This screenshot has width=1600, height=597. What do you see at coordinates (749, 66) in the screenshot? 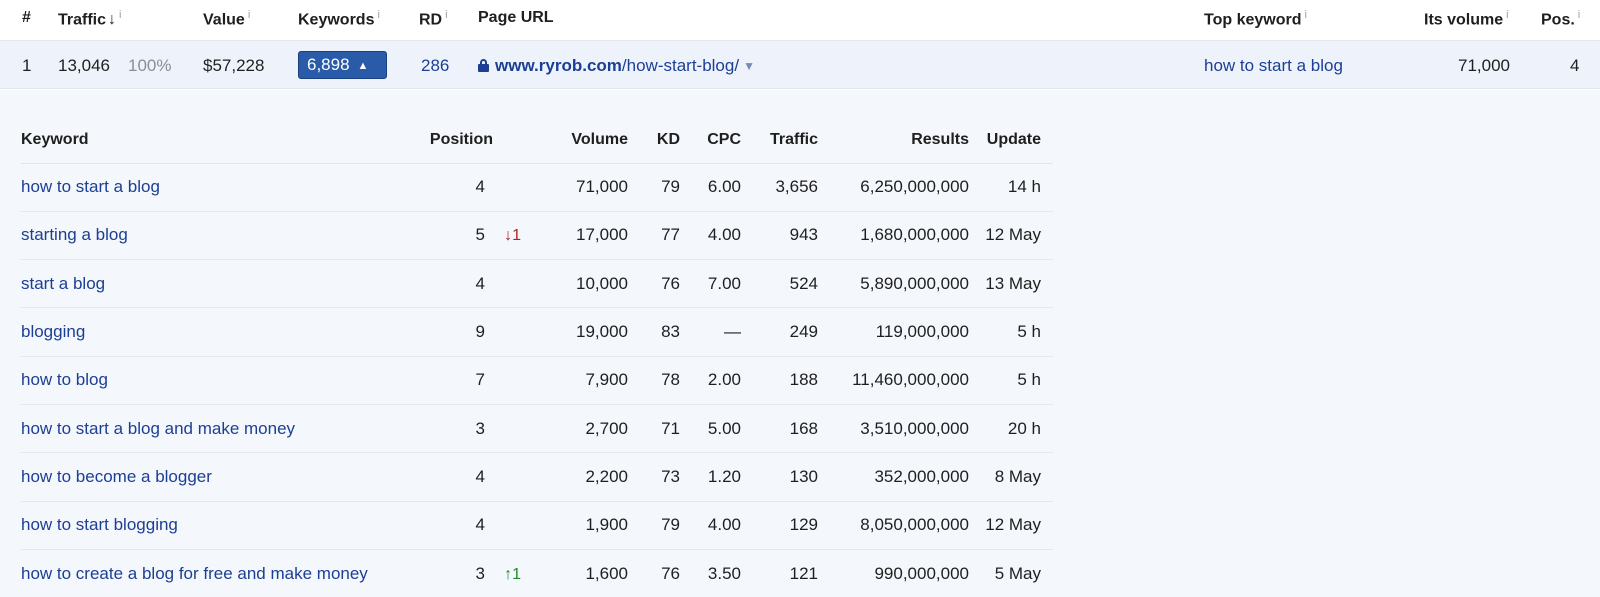
I see `caret-down-icon: ▼` at bounding box center [749, 66].